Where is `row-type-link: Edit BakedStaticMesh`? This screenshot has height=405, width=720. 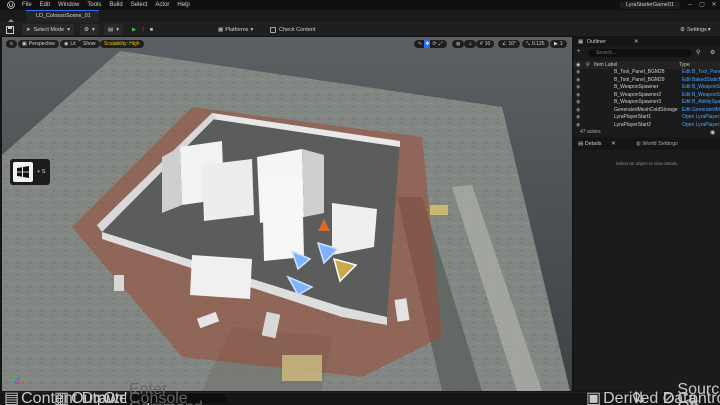 row-type-link: Edit BakedStaticMesh is located at coordinates (701, 81).